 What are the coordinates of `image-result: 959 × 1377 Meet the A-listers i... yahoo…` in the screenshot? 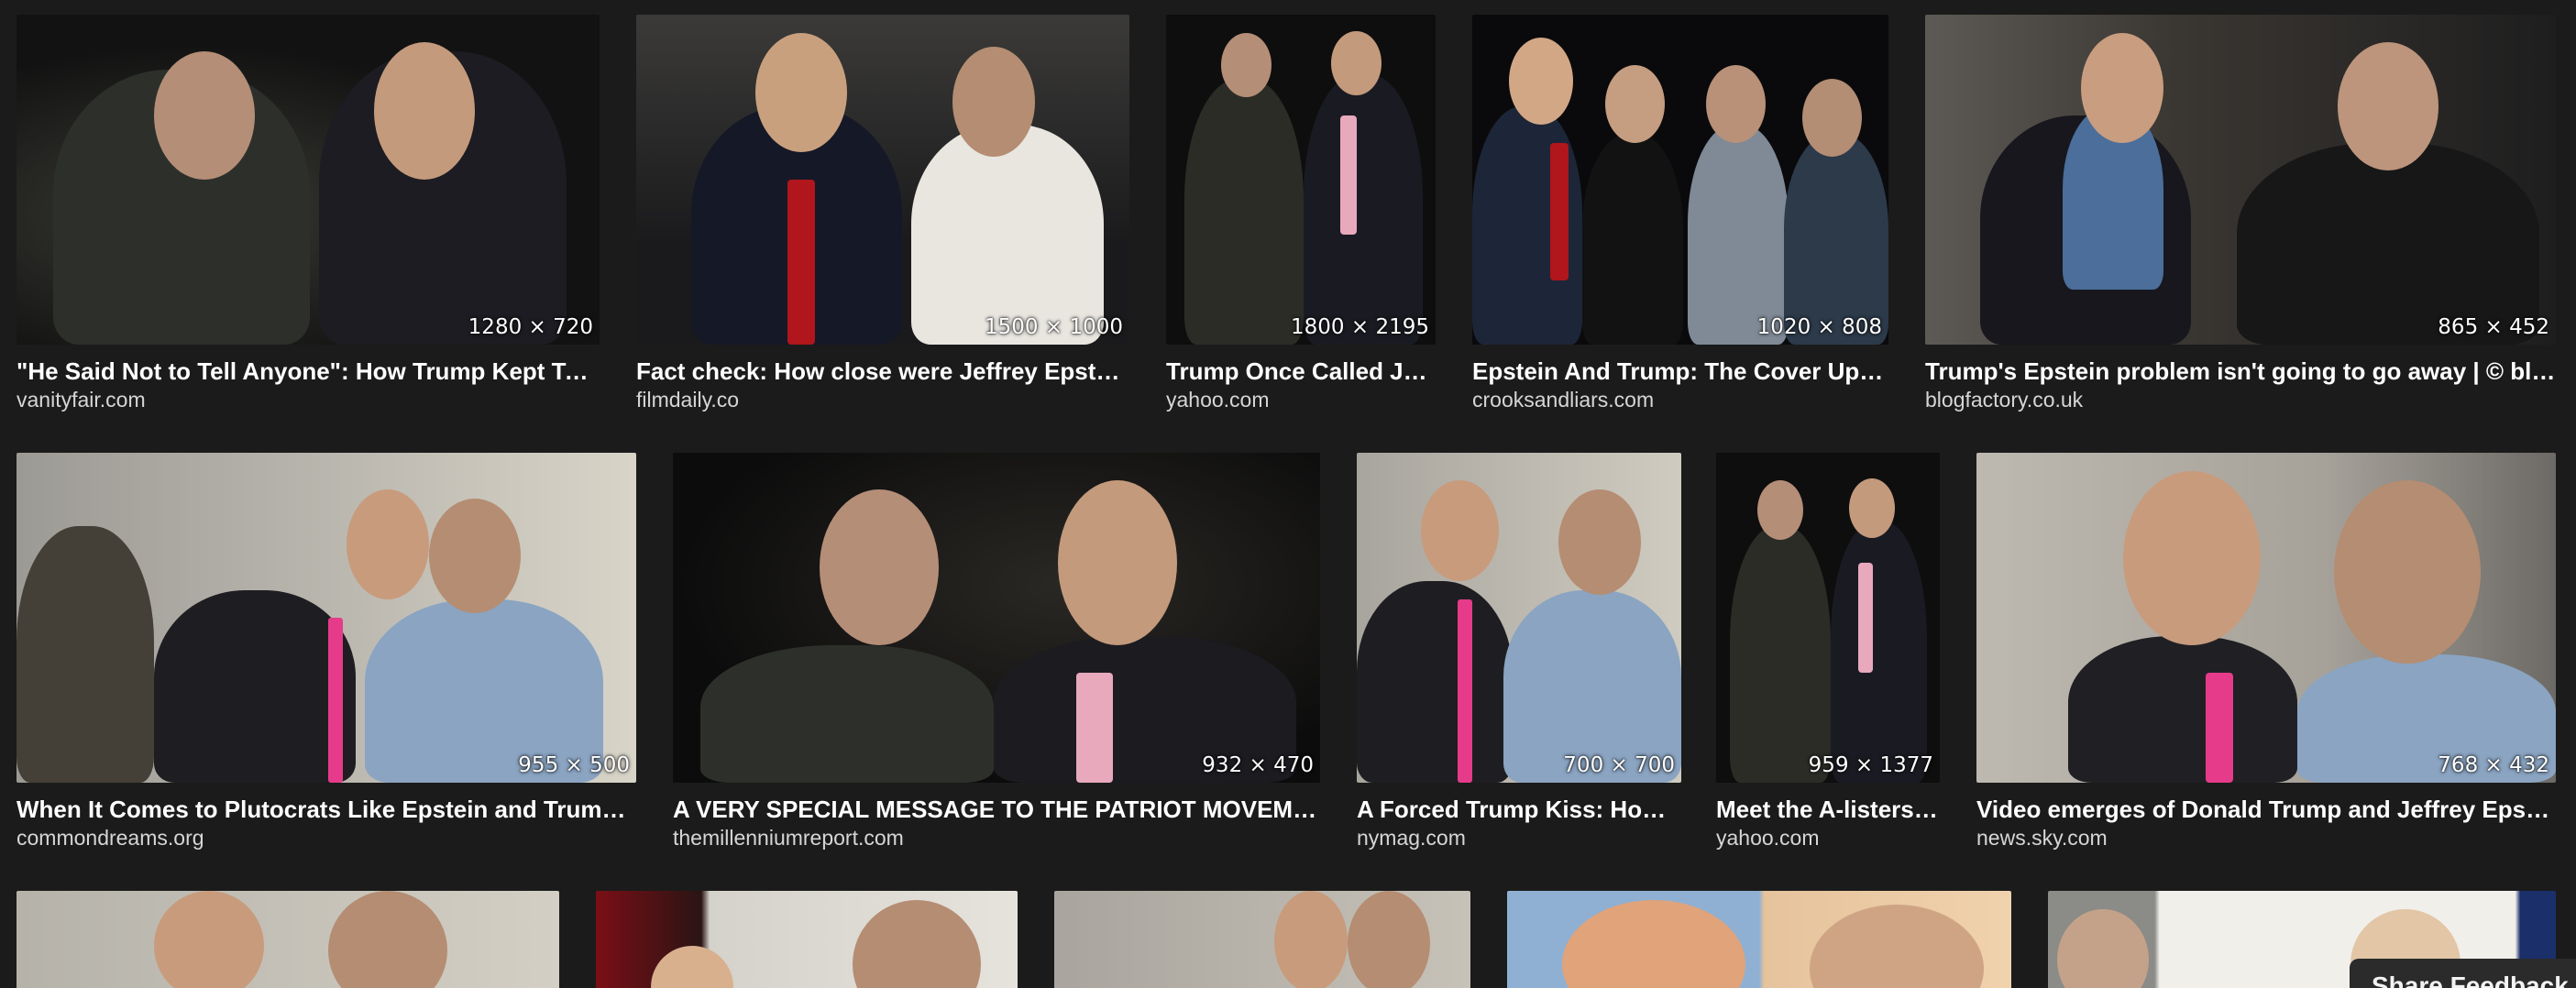 It's located at (1828, 654).